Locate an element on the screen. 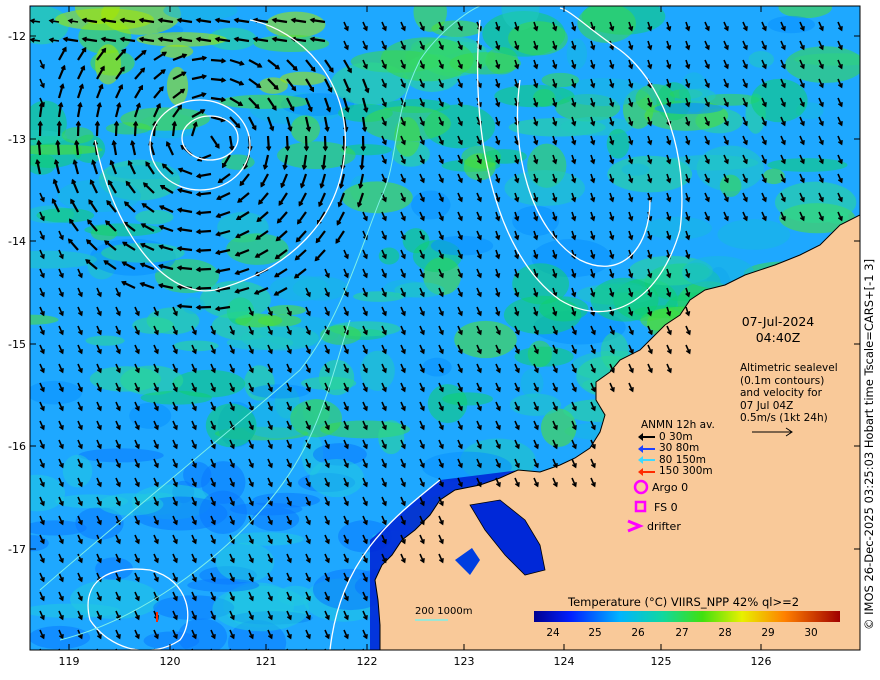 Image resolution: width=880 pixels, height=680 pixels. alti-line: Altimetric sealevel is located at coordinates (789, 368).